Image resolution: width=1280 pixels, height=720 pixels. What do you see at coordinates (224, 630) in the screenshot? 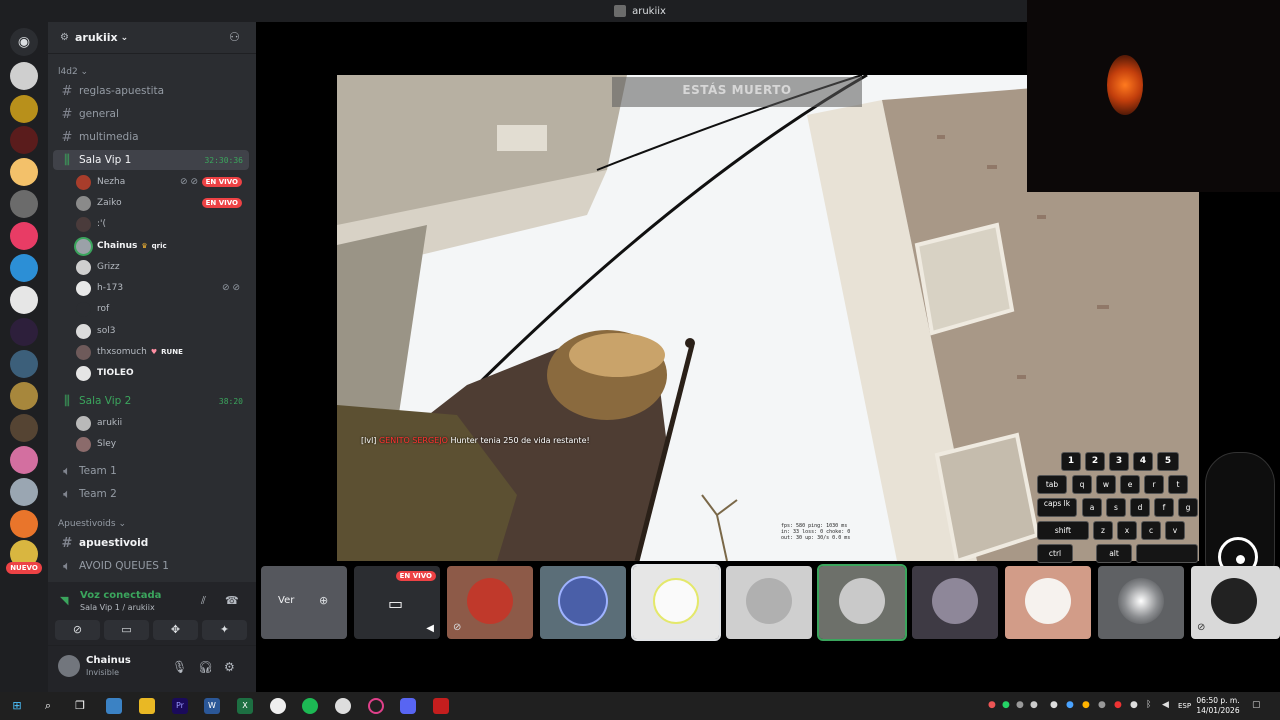
I see `soundboard-button: ✦` at bounding box center [224, 630].